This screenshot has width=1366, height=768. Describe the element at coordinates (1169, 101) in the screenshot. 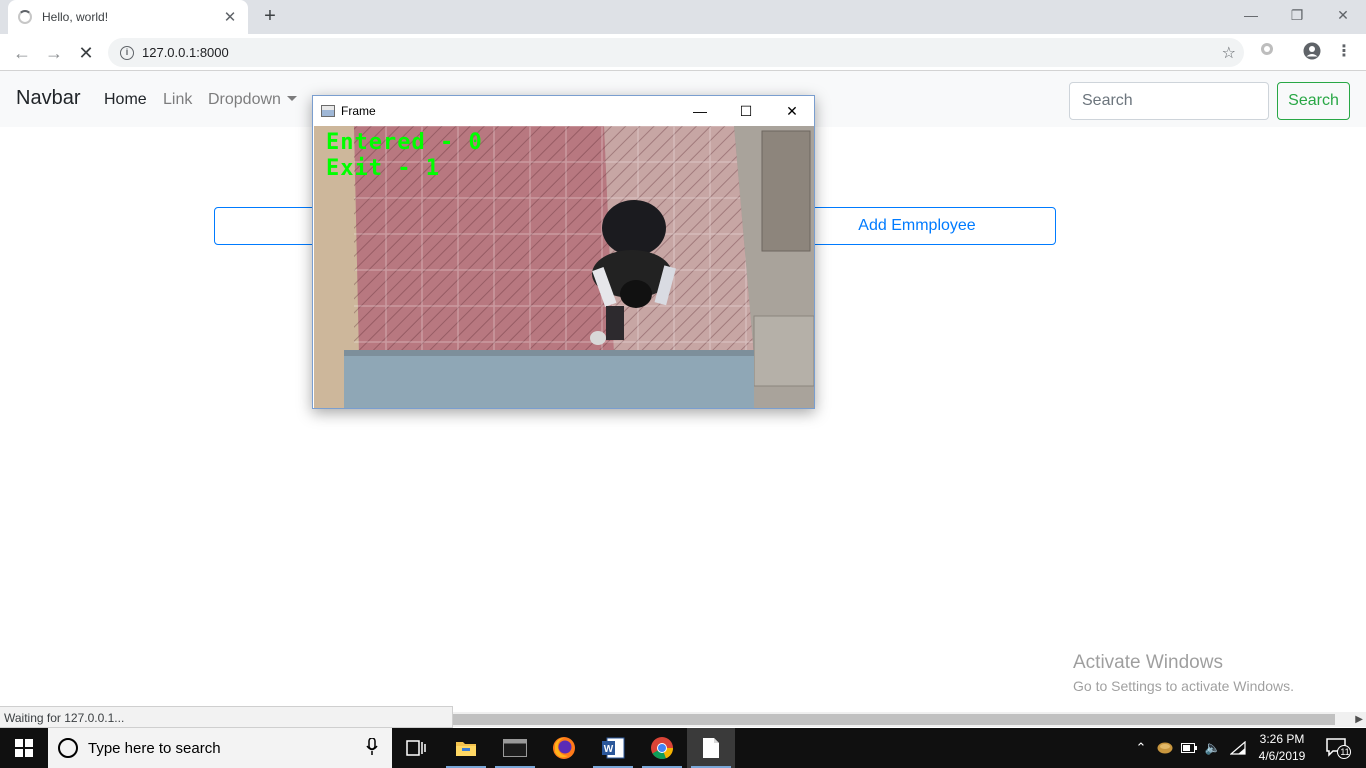

I see `search-input` at that location.